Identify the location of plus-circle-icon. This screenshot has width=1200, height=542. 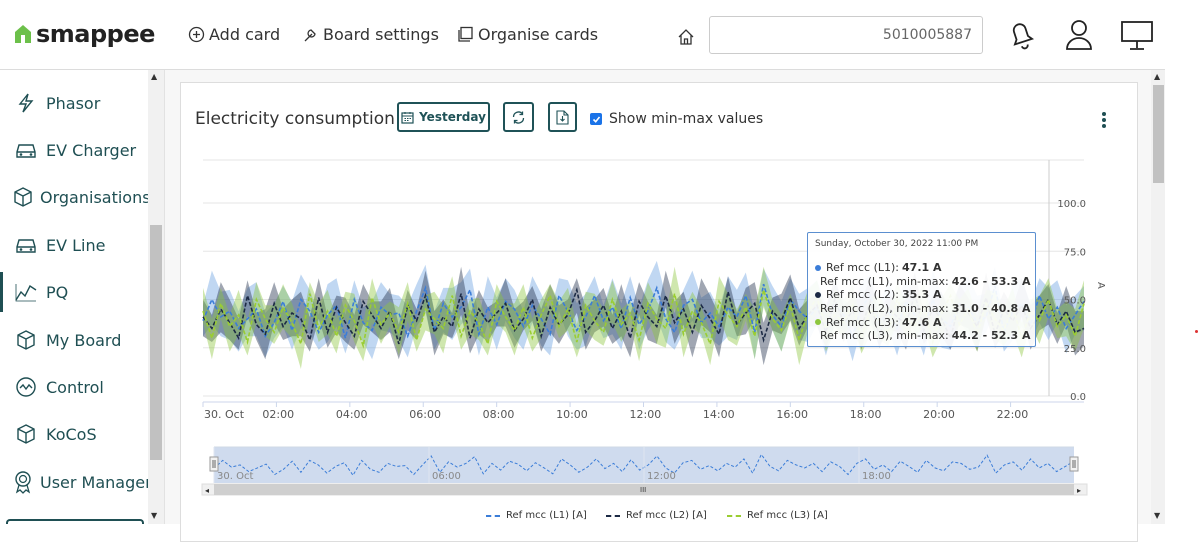
(196, 34).